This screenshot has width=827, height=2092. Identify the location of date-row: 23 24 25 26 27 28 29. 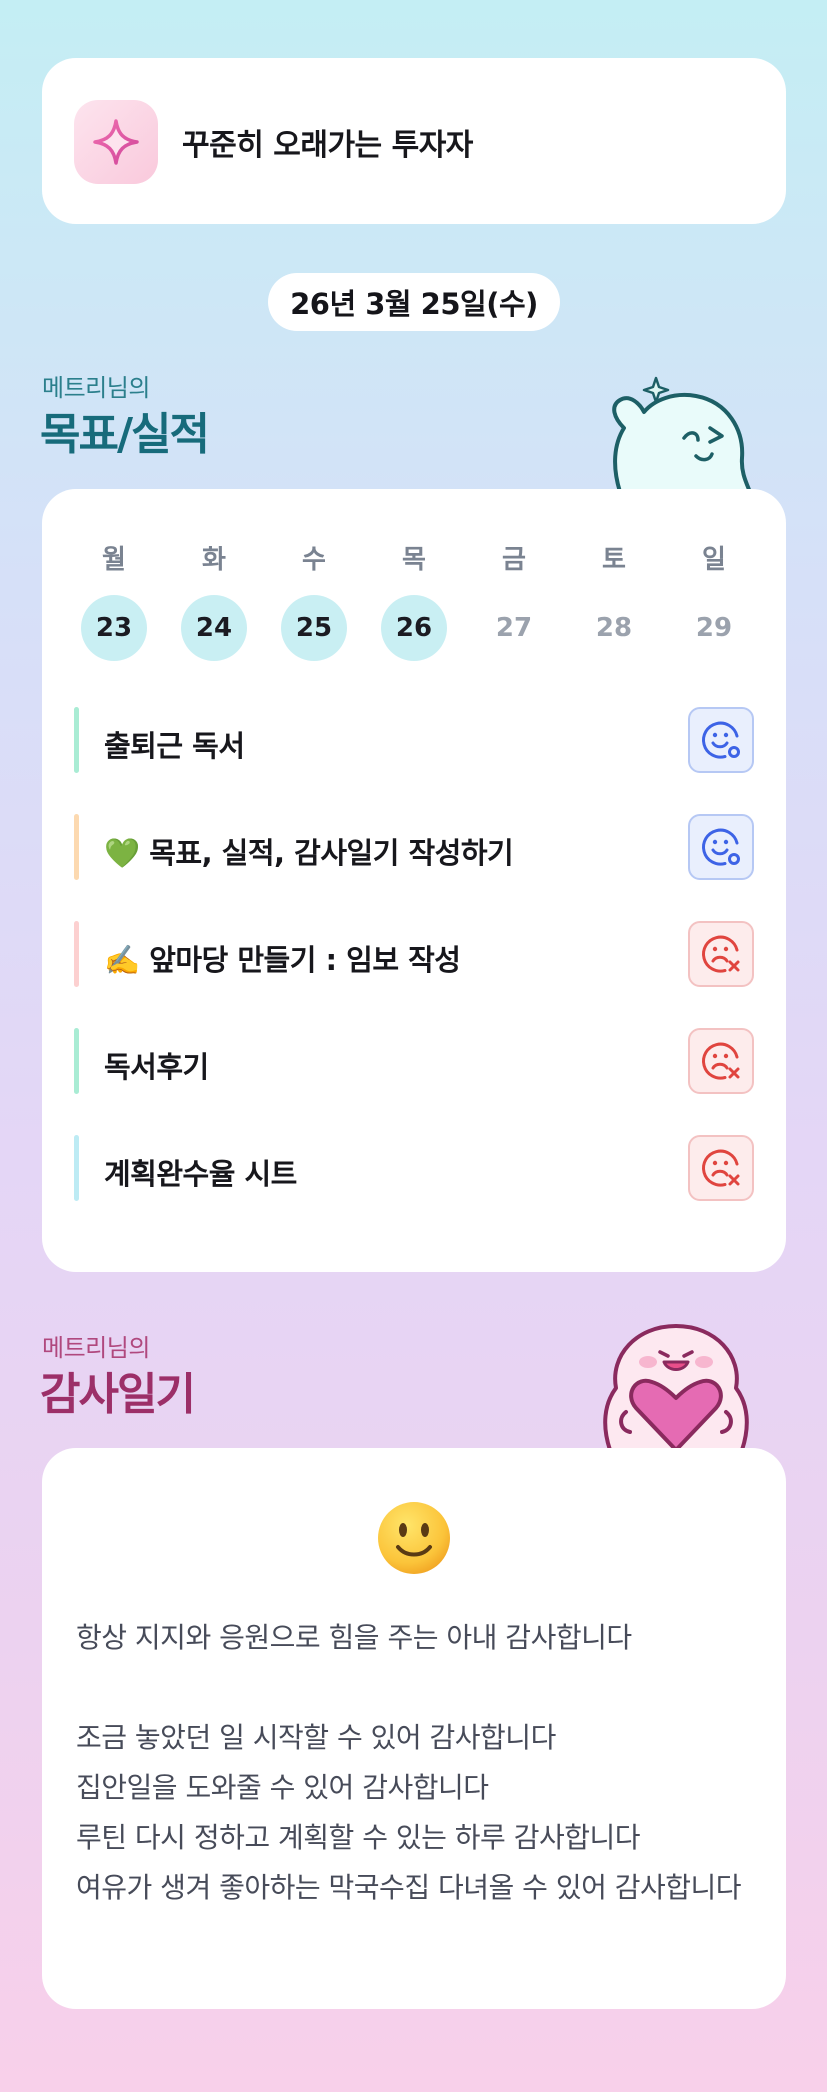
(414, 628).